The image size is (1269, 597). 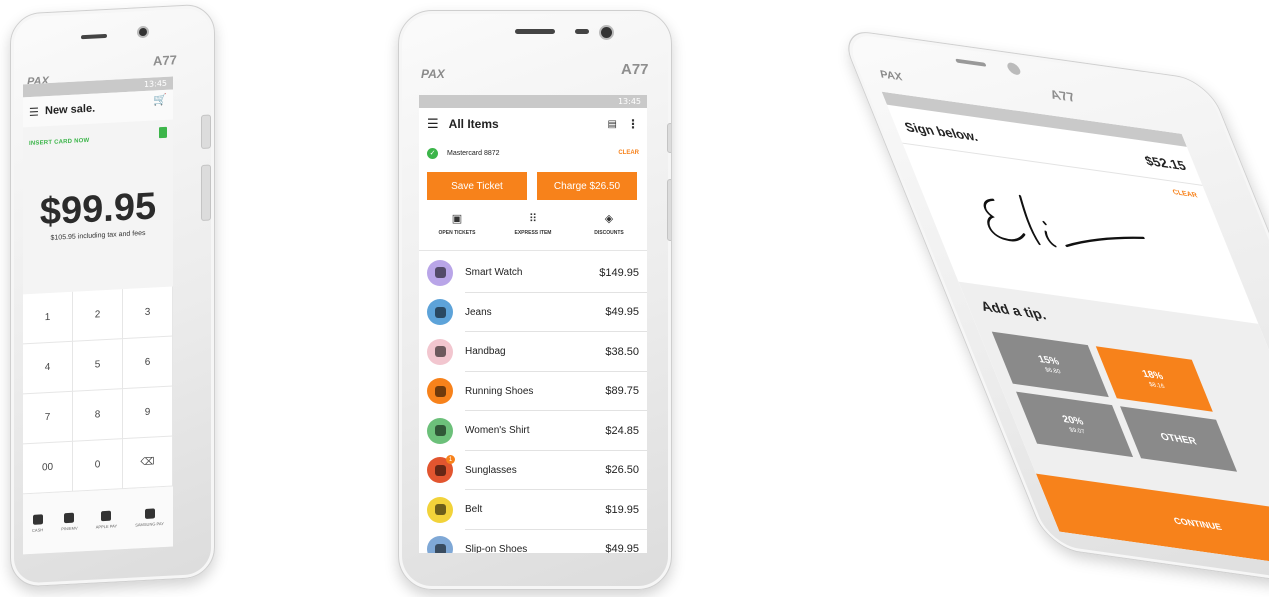 What do you see at coordinates (533, 231) in the screenshot?
I see `tab-express-item: ⠿ EXPRESS ITEM` at bounding box center [533, 231].